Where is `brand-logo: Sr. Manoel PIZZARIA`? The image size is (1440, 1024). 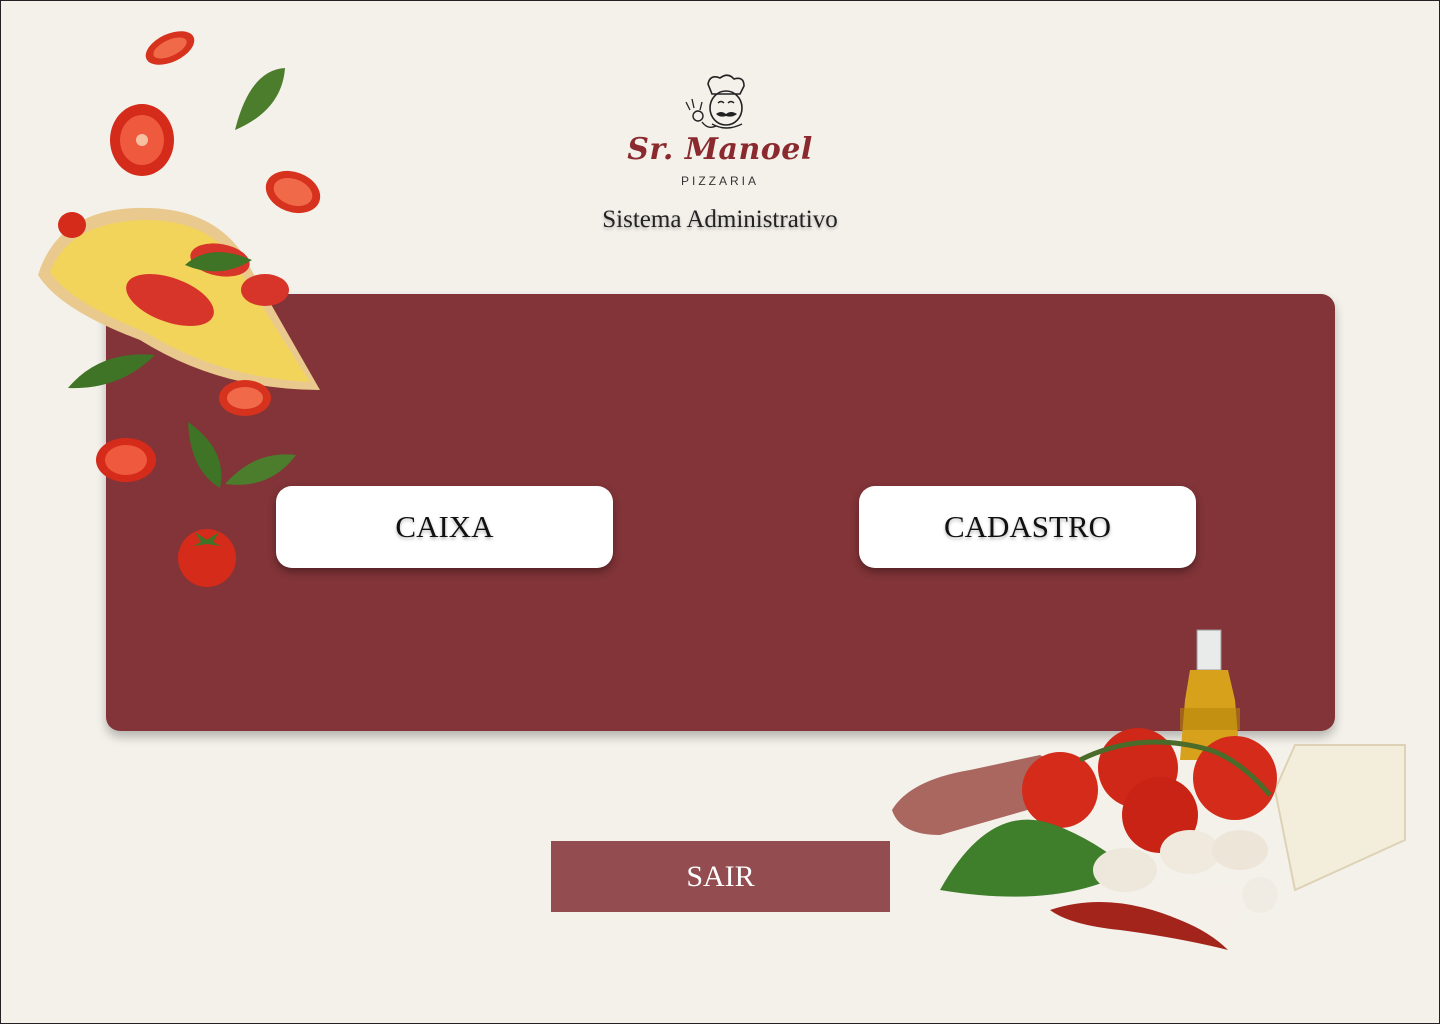
brand-logo: Sr. Manoel PIZZARIA is located at coordinates (720, 132).